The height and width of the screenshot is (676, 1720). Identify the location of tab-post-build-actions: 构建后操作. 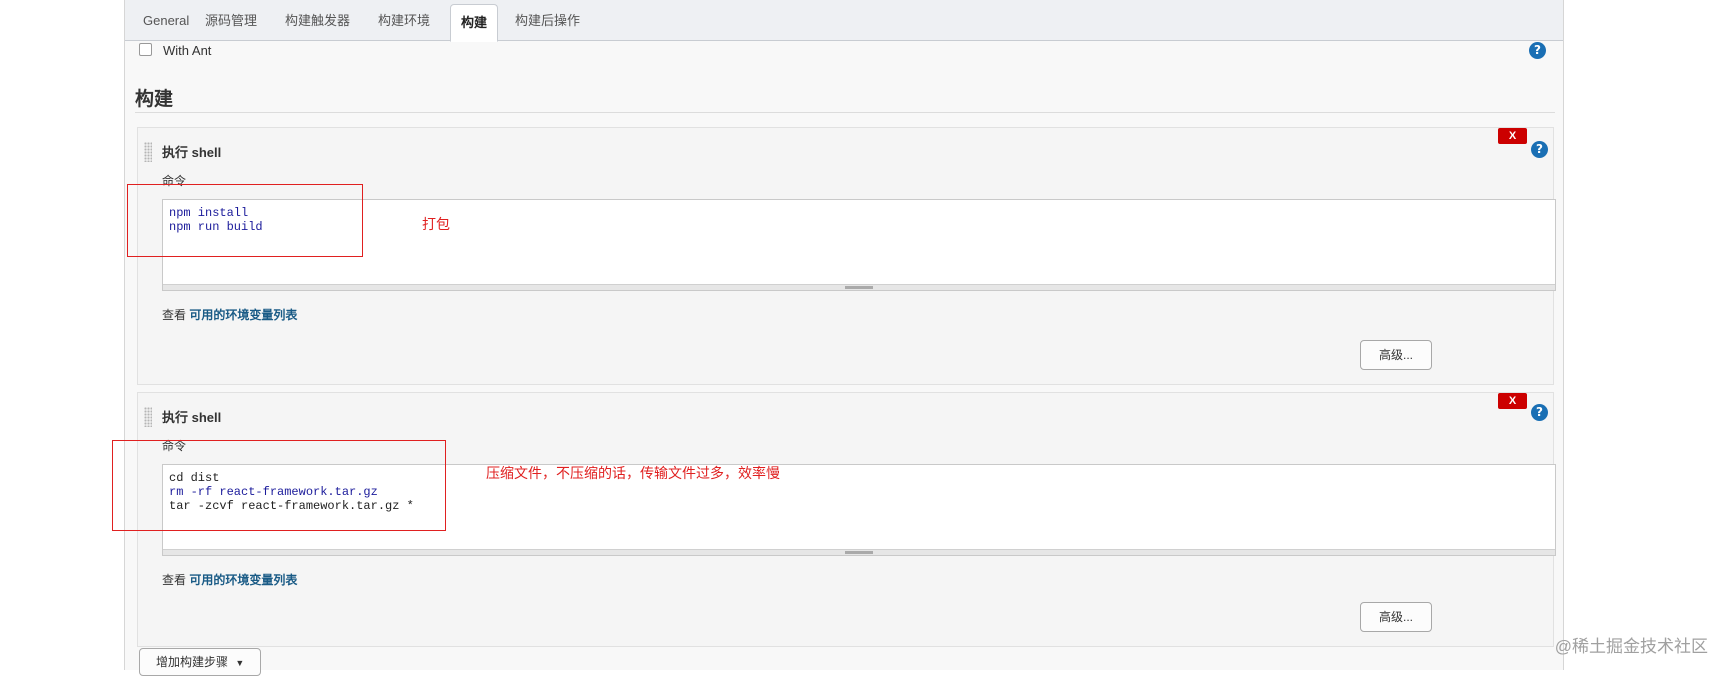
(547, 21).